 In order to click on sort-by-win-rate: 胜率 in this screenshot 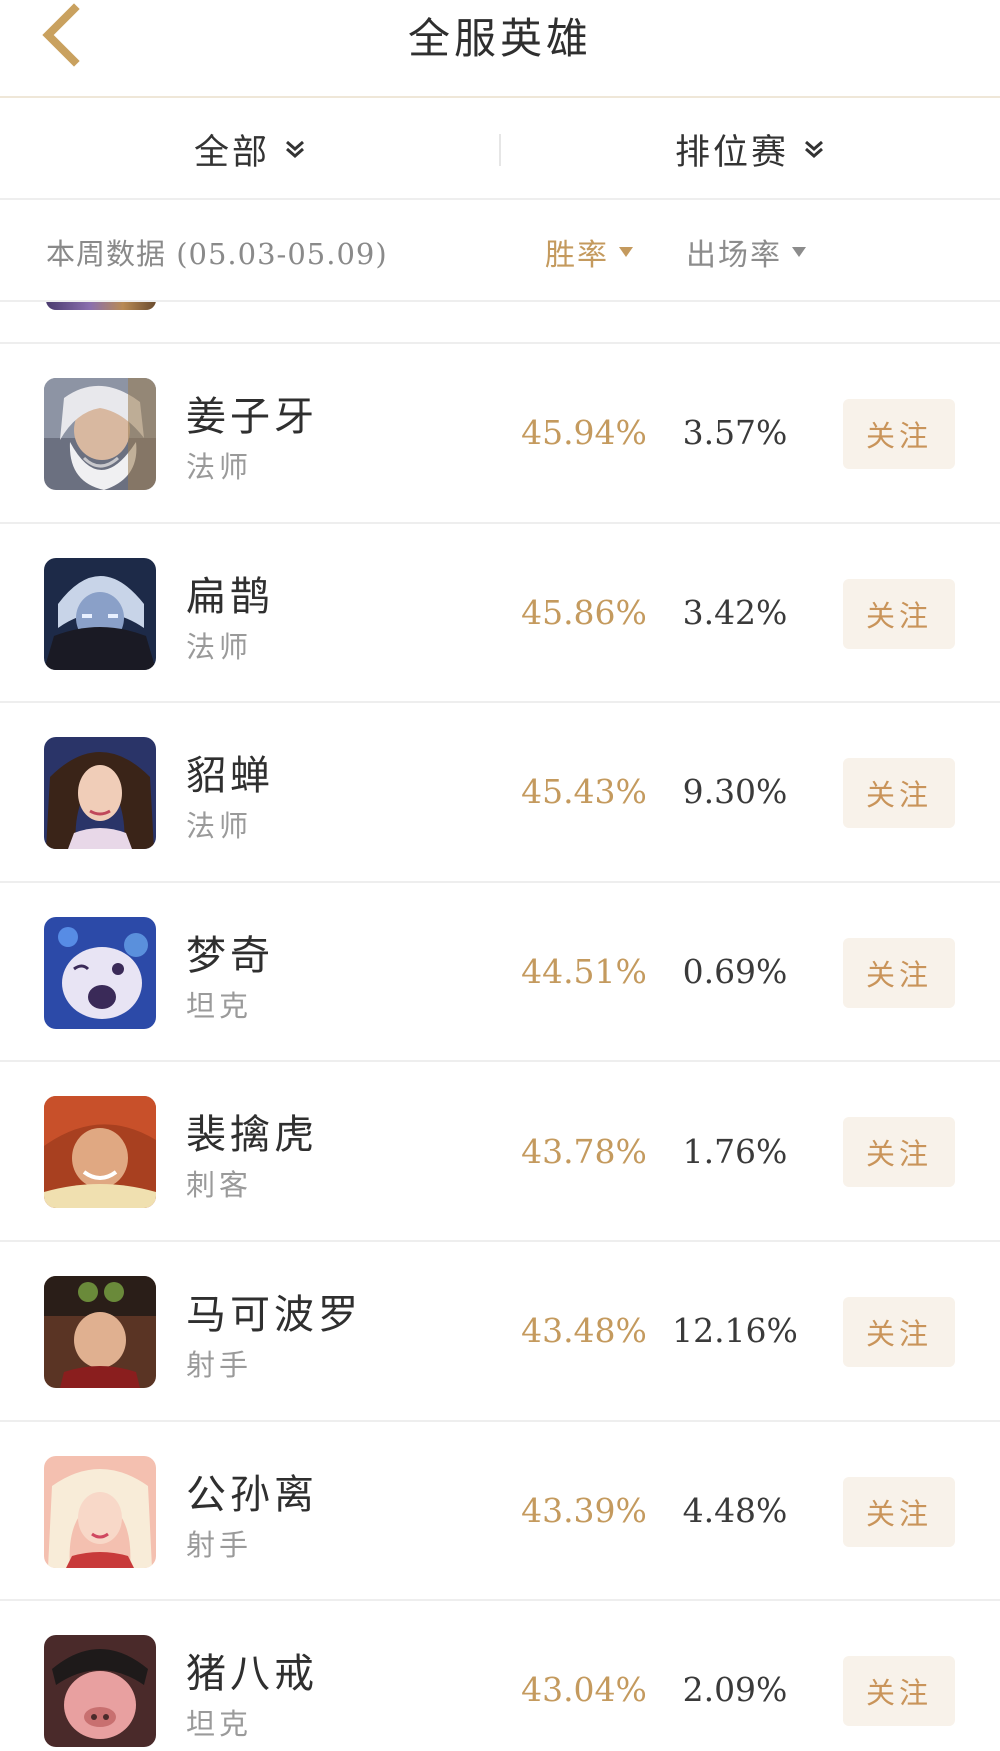, I will do `click(589, 252)`.